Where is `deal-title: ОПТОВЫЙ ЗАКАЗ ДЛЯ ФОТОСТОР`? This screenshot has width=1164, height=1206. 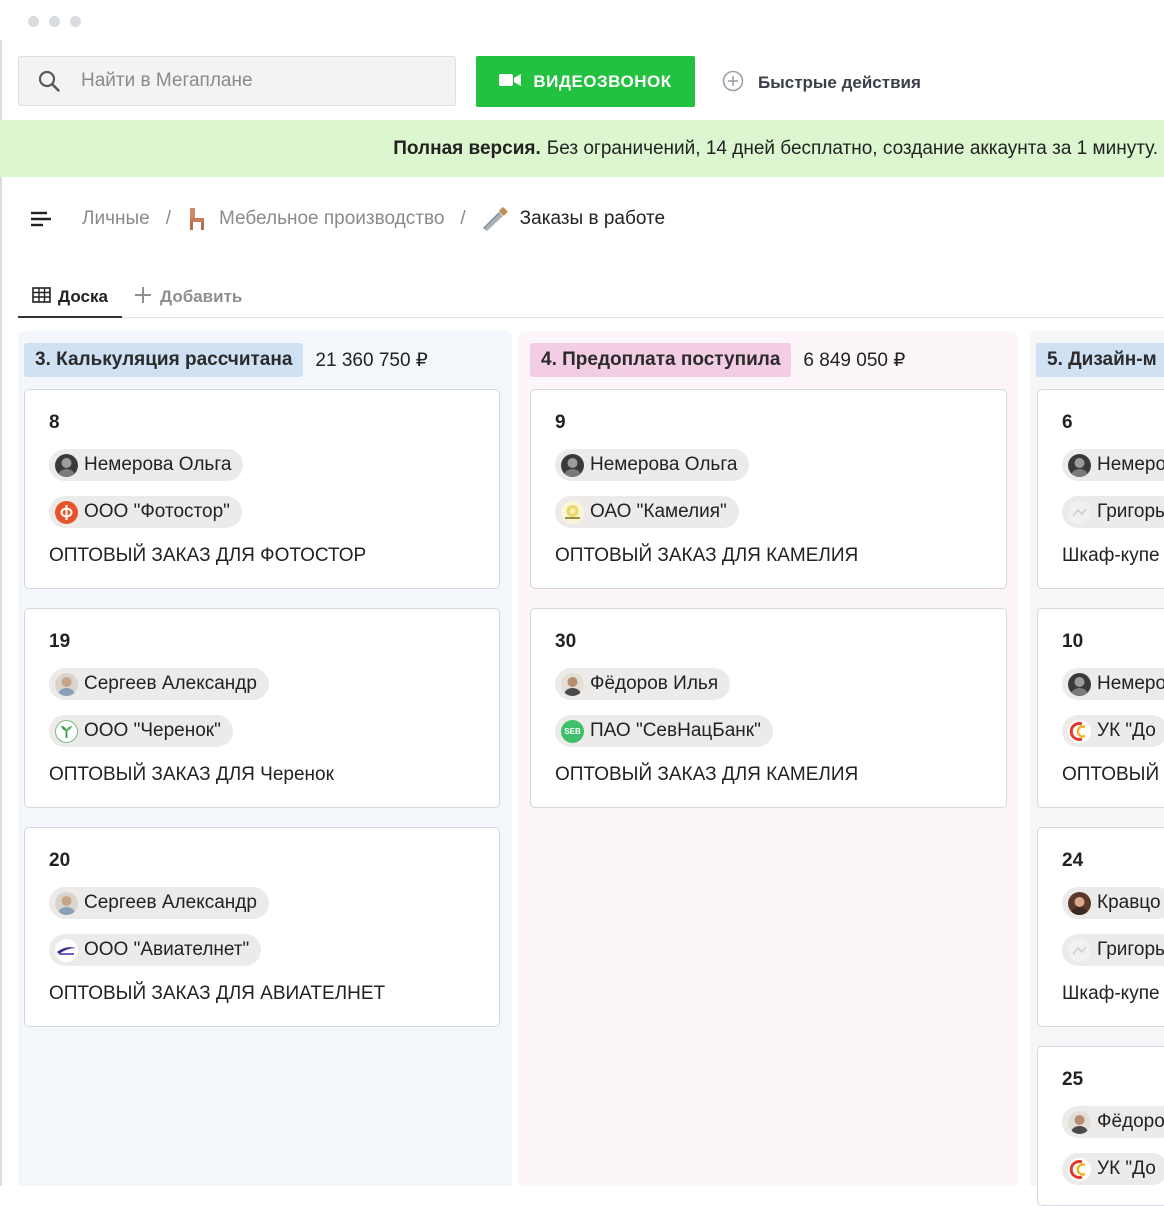
deal-title: ОПТОВЫЙ ЗАКАЗ ДЛЯ ФОТОСТОР is located at coordinates (208, 555).